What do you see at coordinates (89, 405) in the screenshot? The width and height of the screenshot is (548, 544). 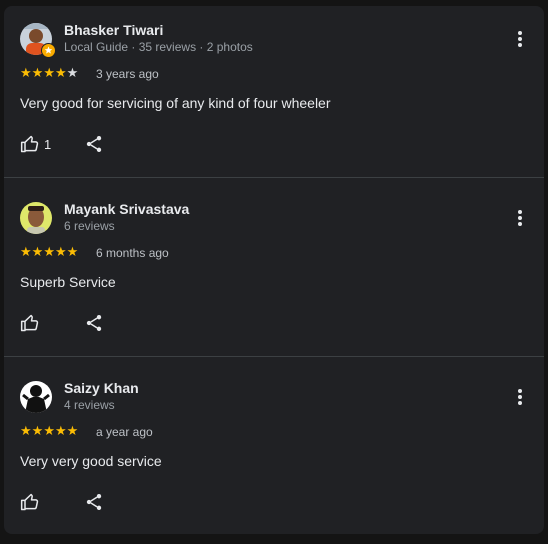 I see `reviewer-meta: 4 reviews` at bounding box center [89, 405].